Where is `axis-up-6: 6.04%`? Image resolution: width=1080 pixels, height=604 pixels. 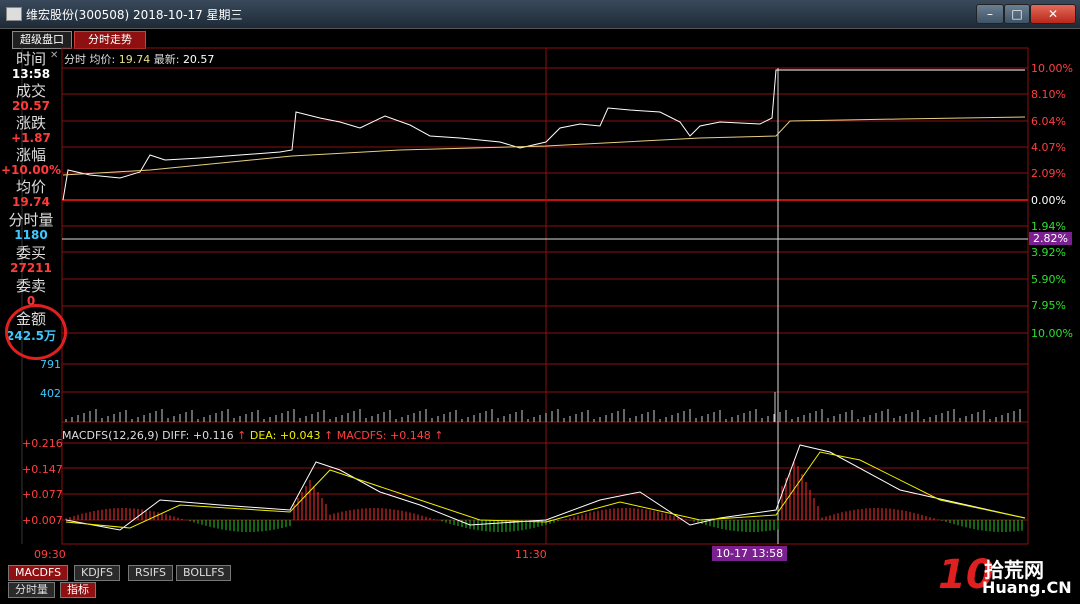 axis-up-6: 6.04% is located at coordinates (1048, 121).